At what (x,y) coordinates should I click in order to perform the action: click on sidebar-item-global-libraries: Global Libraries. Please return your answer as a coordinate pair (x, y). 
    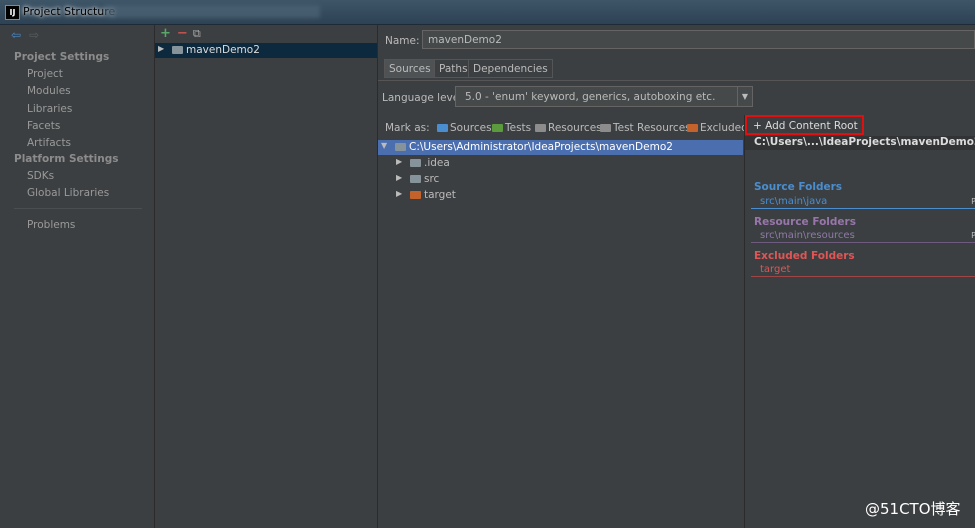
    Looking at the image, I should click on (68, 193).